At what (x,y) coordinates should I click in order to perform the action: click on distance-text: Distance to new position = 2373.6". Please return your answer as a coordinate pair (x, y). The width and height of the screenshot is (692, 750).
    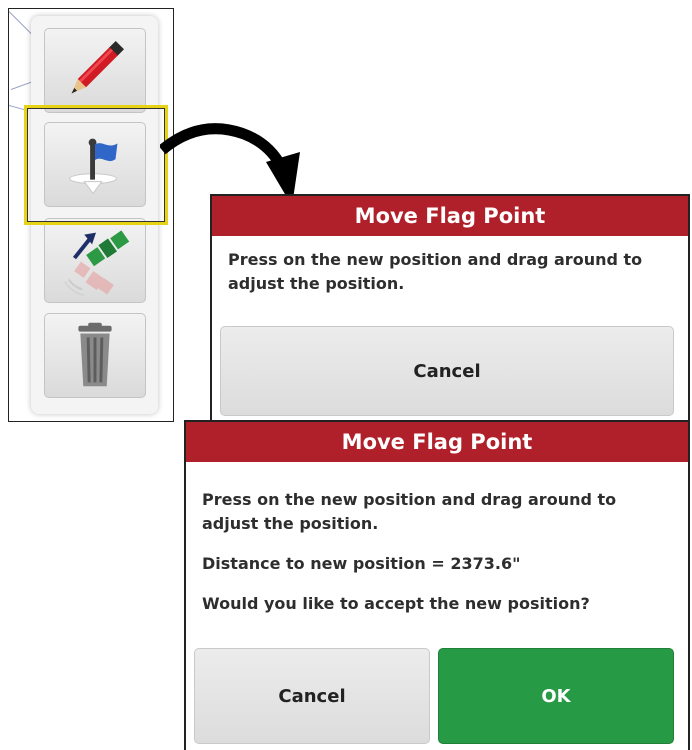
    Looking at the image, I should click on (361, 563).